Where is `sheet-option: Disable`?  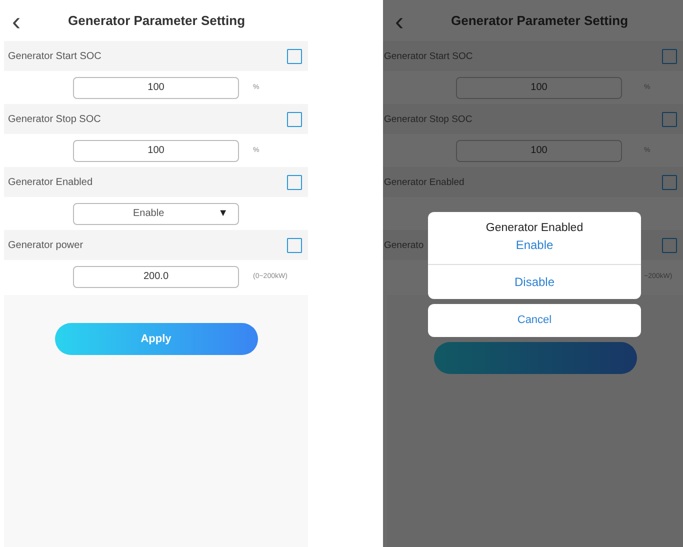 sheet-option: Disable is located at coordinates (534, 281).